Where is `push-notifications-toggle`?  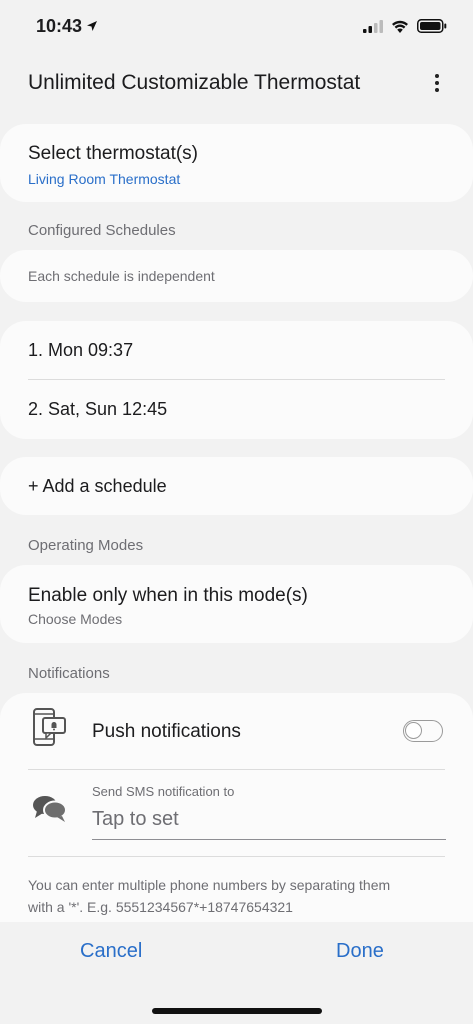
push-notifications-toggle is located at coordinates (423, 731).